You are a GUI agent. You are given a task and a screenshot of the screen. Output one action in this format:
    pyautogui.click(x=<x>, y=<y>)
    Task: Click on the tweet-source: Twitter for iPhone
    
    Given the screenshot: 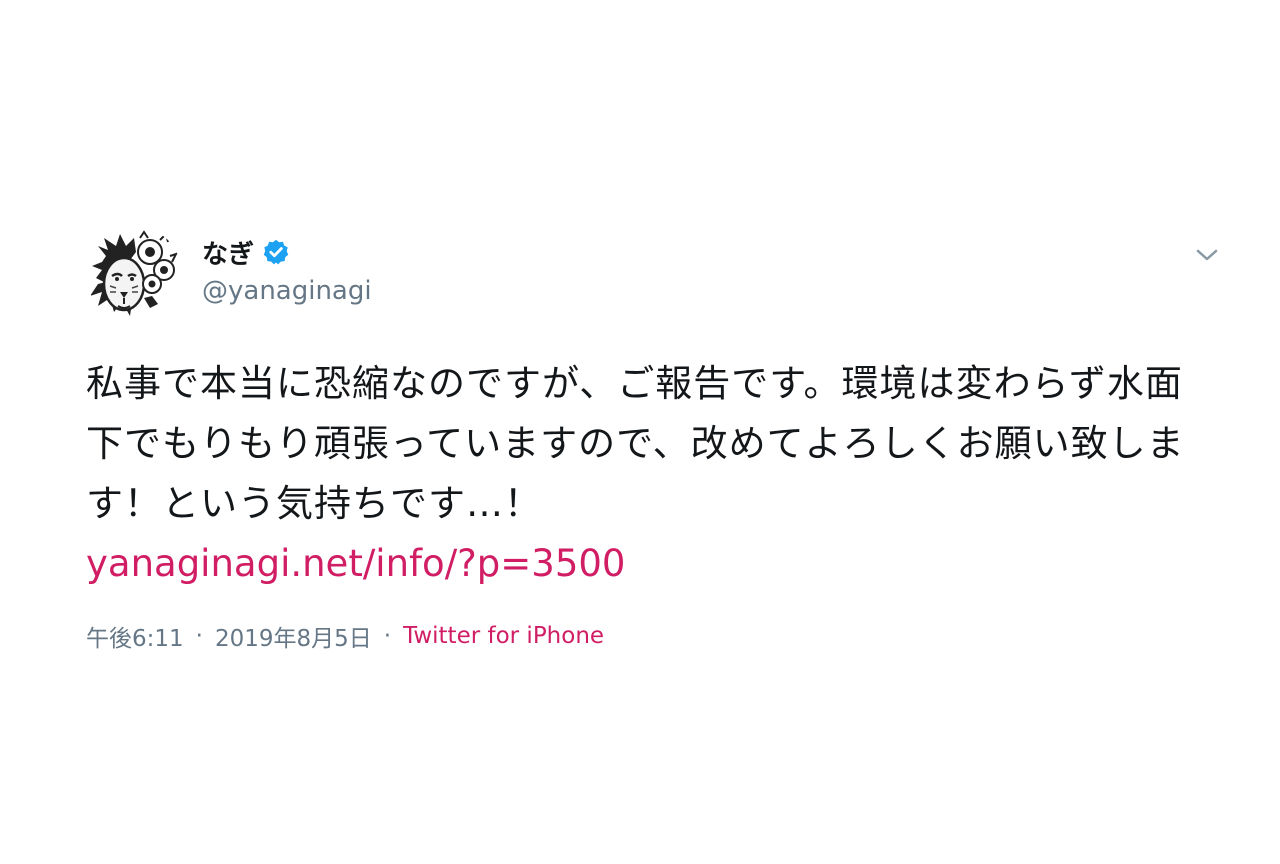 What is the action you would take?
    pyautogui.click(x=503, y=636)
    